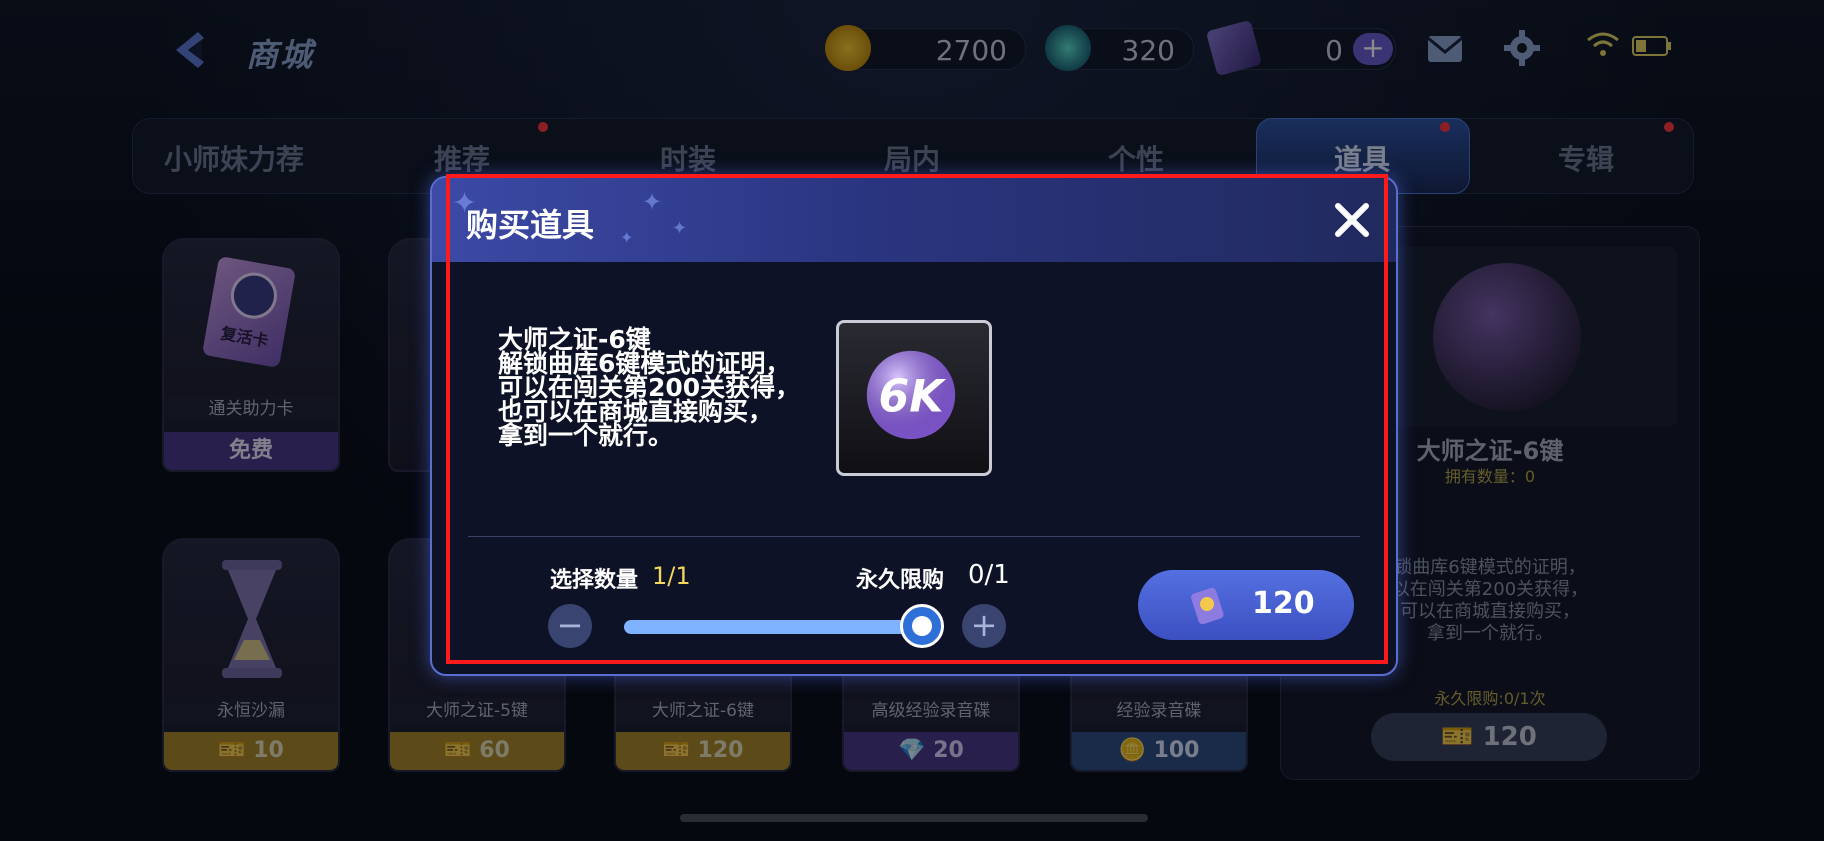  I want to click on close-icon, so click(1352, 220).